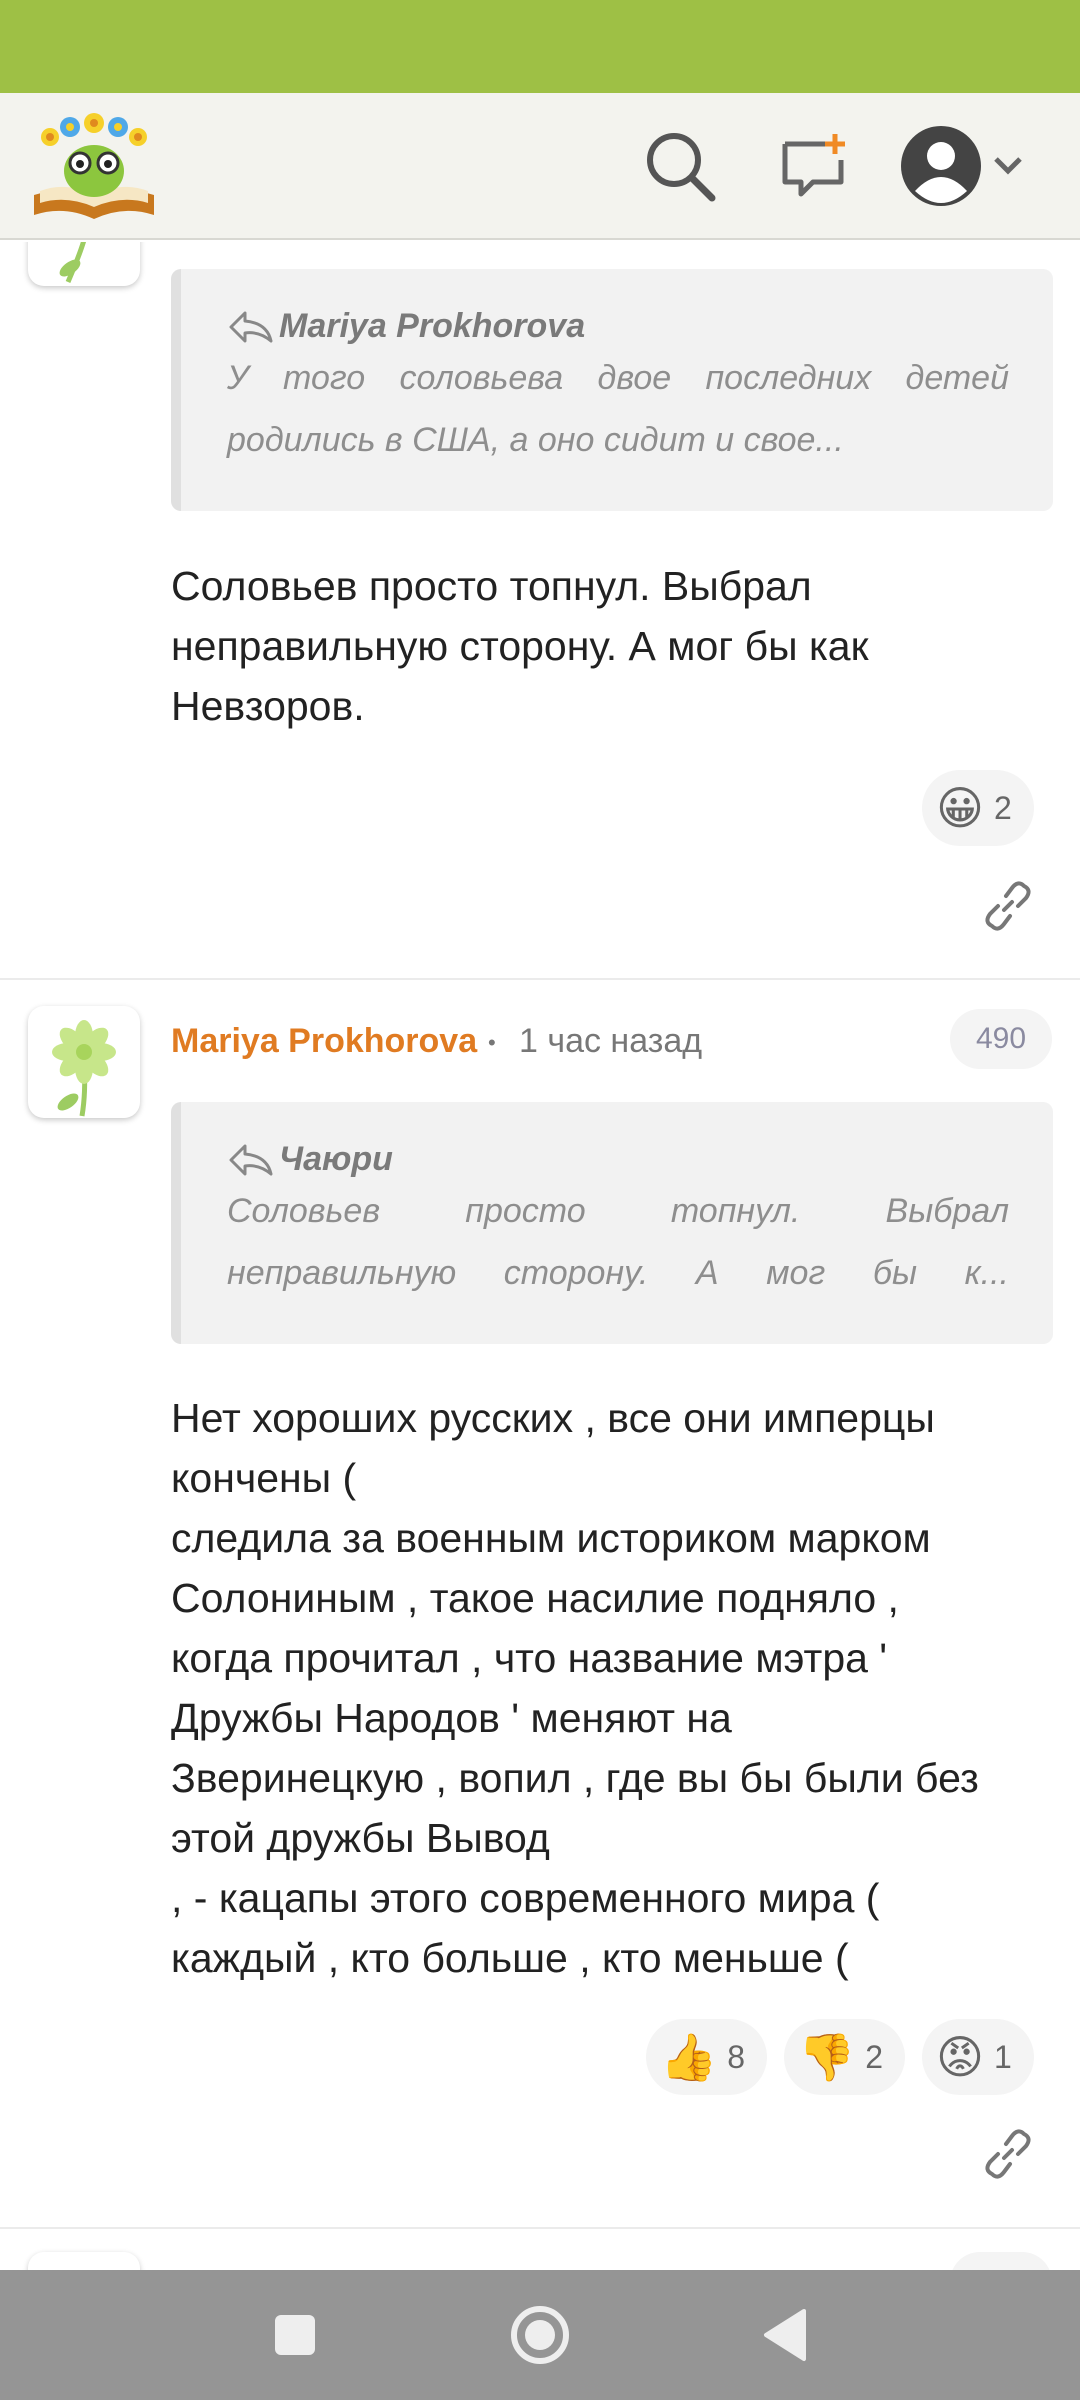 The width and height of the screenshot is (1080, 2400). Describe the element at coordinates (95, 167) in the screenshot. I see `site-logo` at that location.